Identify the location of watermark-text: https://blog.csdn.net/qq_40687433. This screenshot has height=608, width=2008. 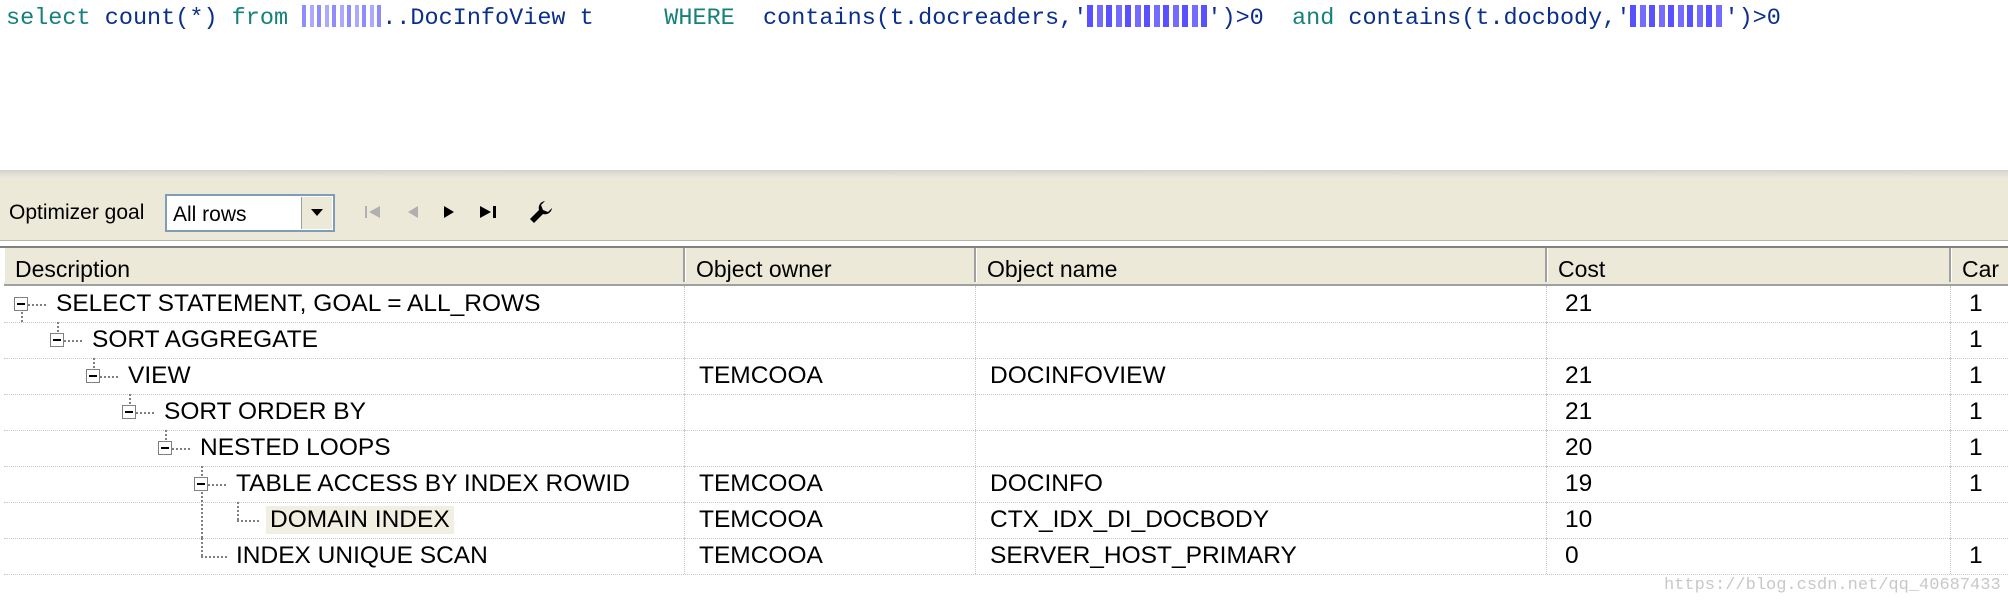
(1832, 585).